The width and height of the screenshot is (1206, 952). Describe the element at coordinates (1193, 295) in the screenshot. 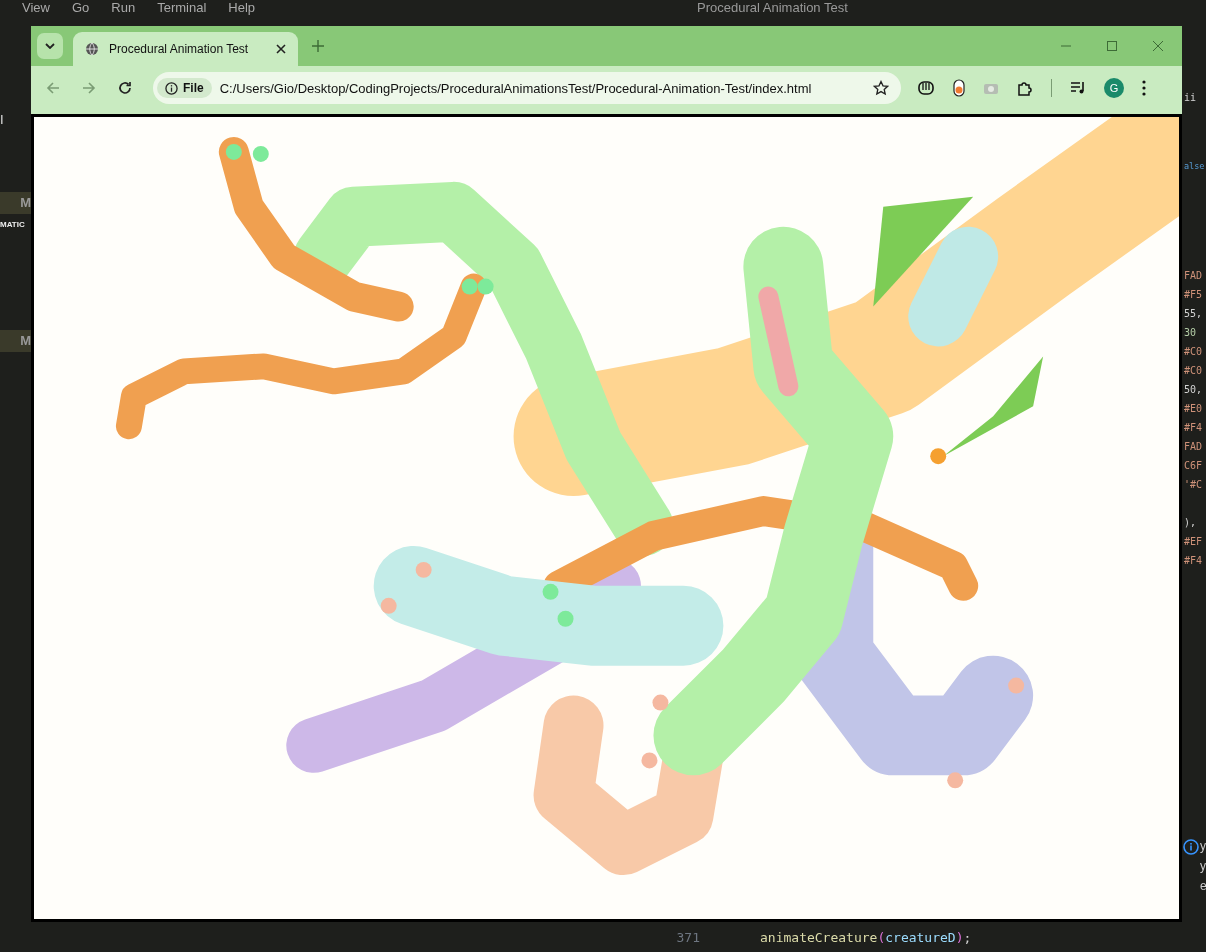

I see `code-text: #F5` at that location.